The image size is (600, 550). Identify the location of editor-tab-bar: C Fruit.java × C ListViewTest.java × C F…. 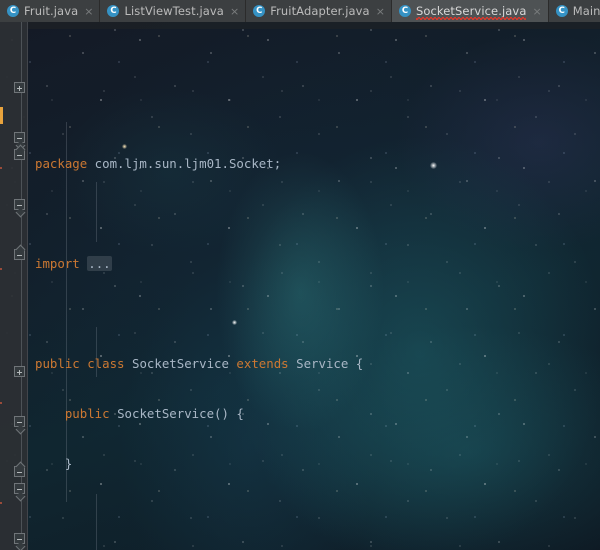
(300, 11).